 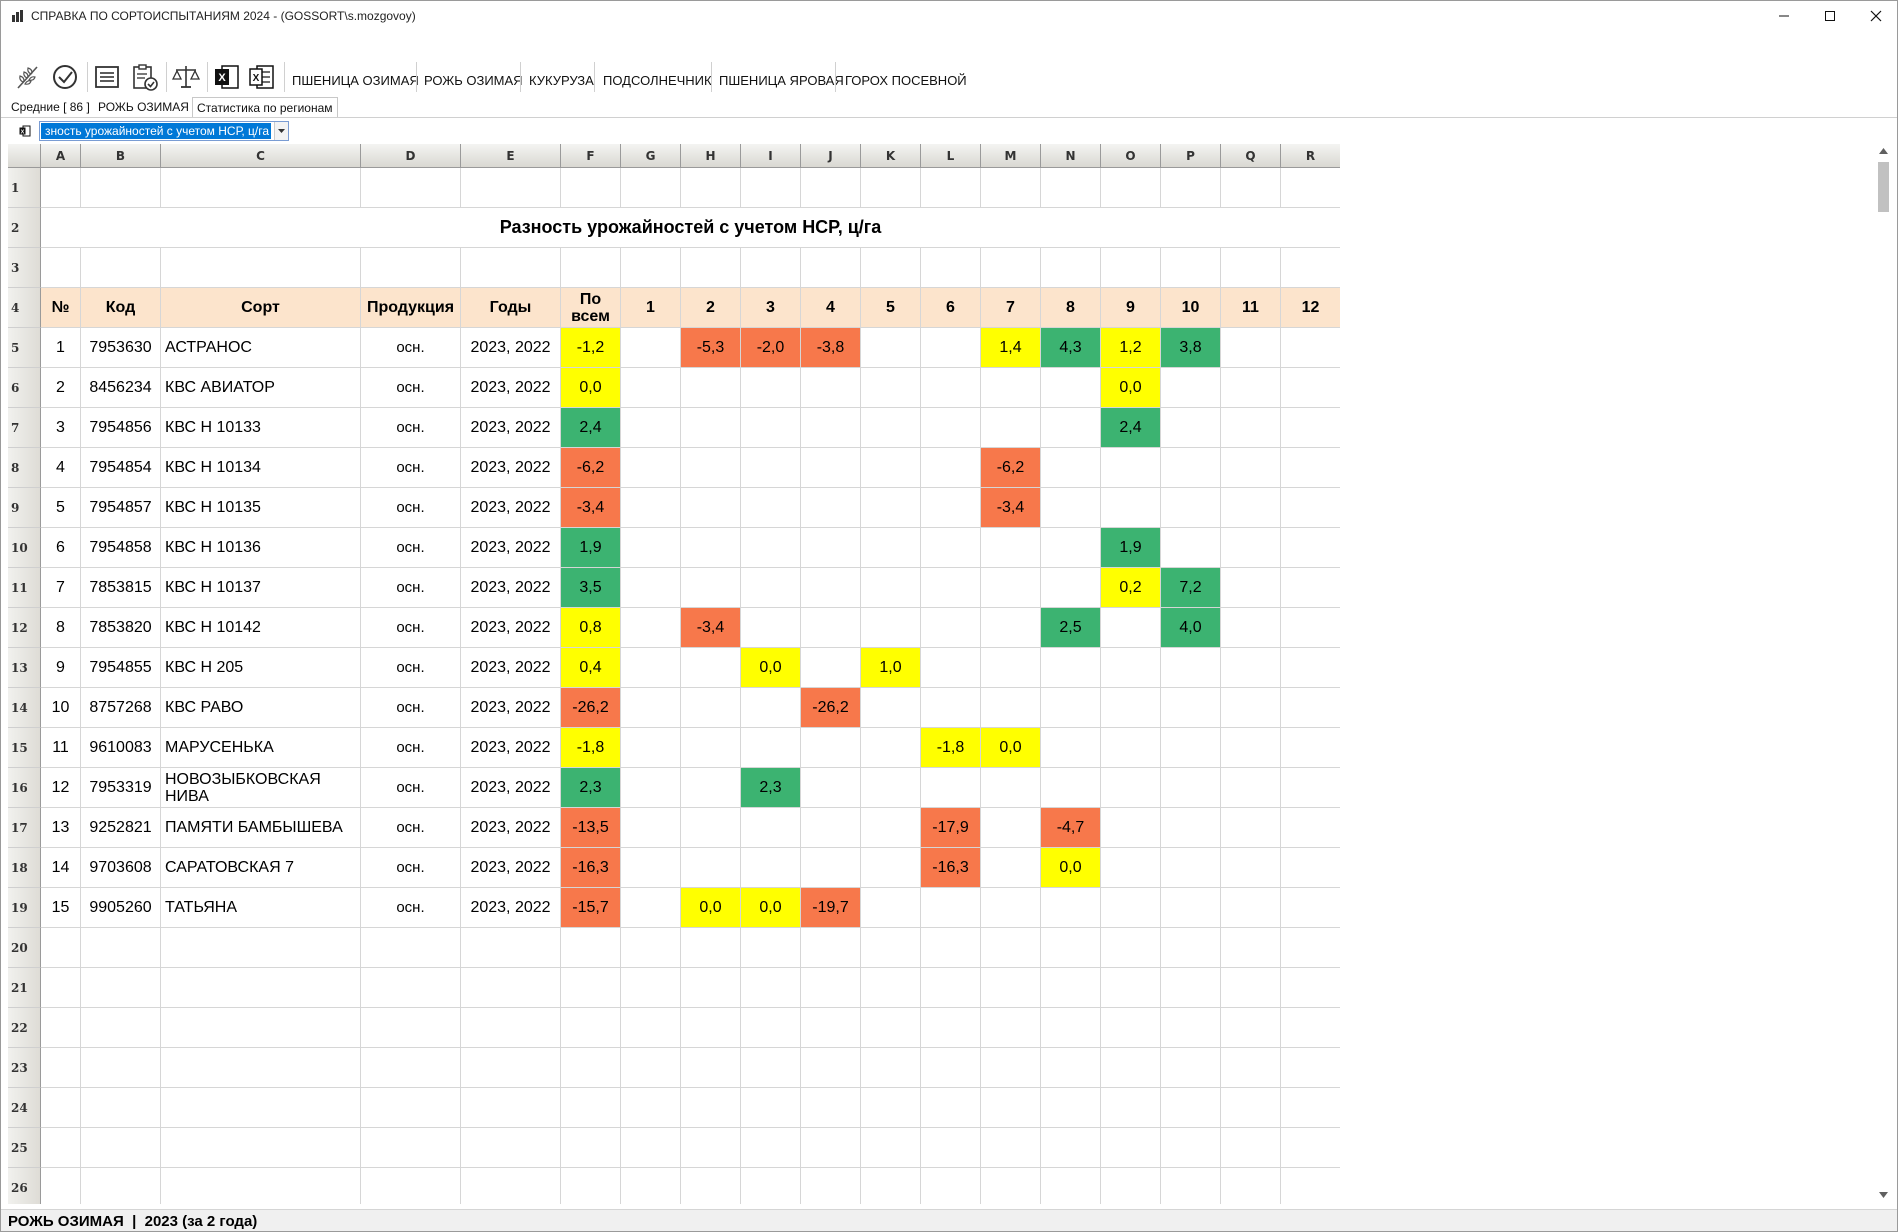 What do you see at coordinates (1191, 588) in the screenshot?
I see `region-cell: 7,2` at bounding box center [1191, 588].